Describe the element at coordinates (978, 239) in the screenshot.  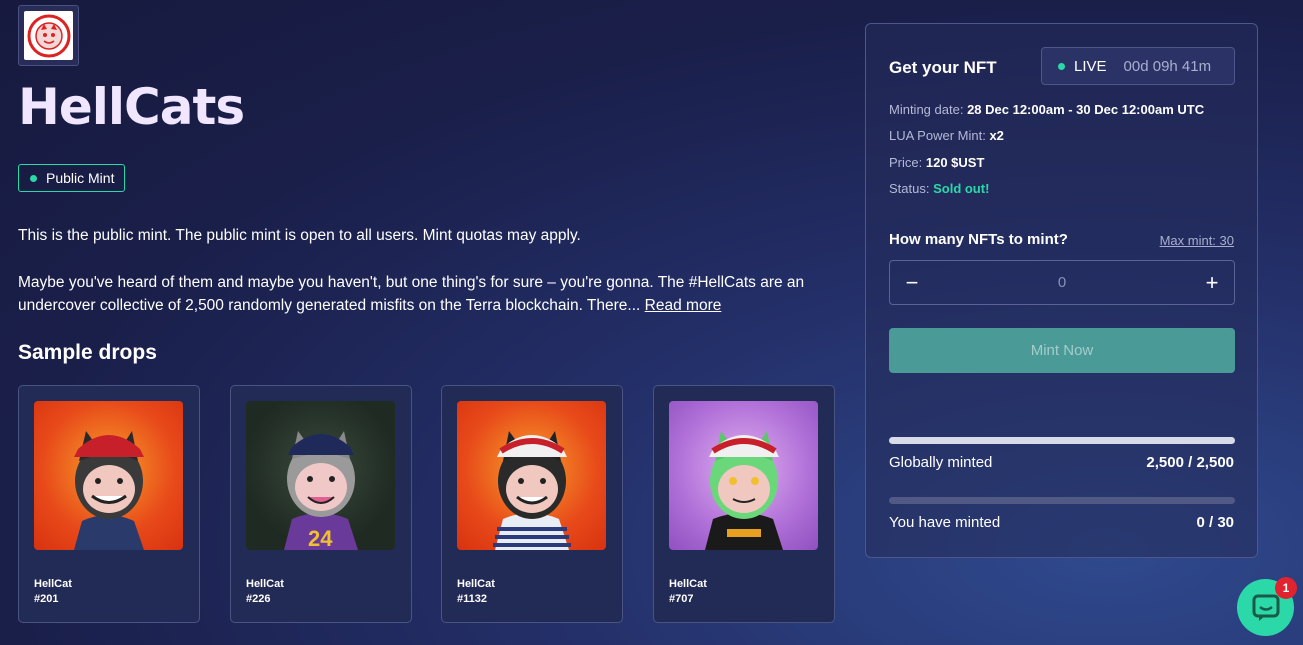
I see `quantity-label: How many NFTs to mint?` at that location.